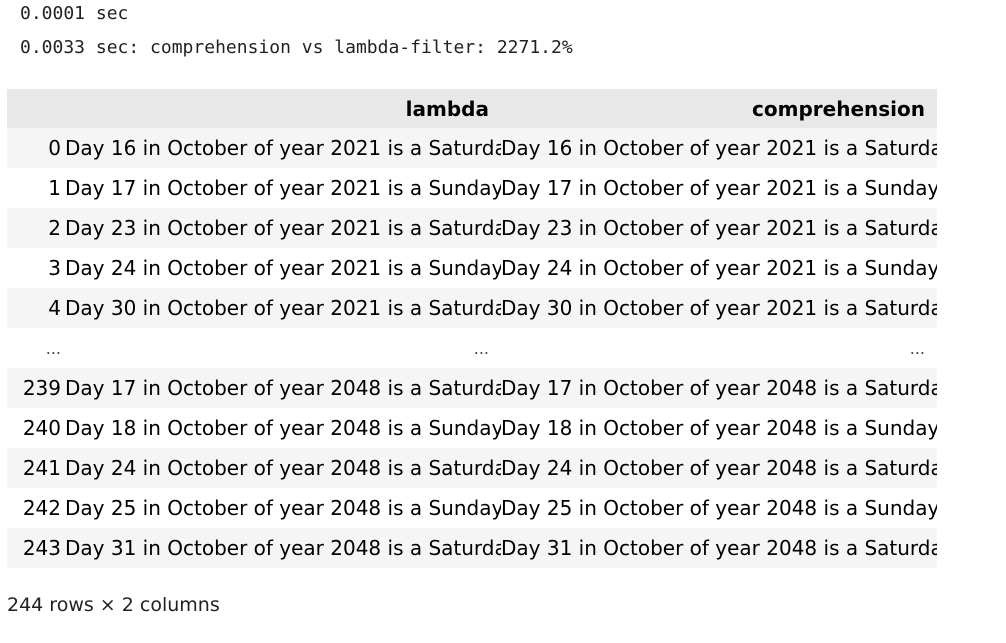 The height and width of the screenshot is (643, 1006). What do you see at coordinates (36, 268) in the screenshot?
I see `row-index: 3` at bounding box center [36, 268].